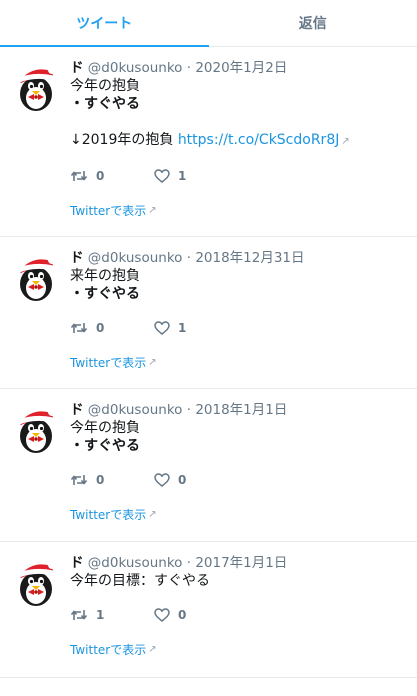 Image resolution: width=417 pixels, height=696 pixels. I want to click on retweet-button: 1, so click(112, 615).